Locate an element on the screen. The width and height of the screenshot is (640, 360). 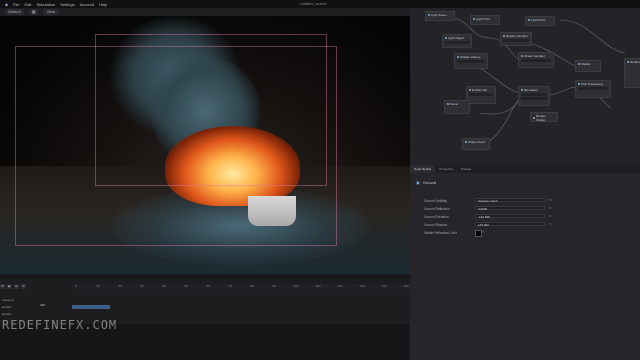
skip-start-icon: ⏮ is located at coordinates (2, 286).